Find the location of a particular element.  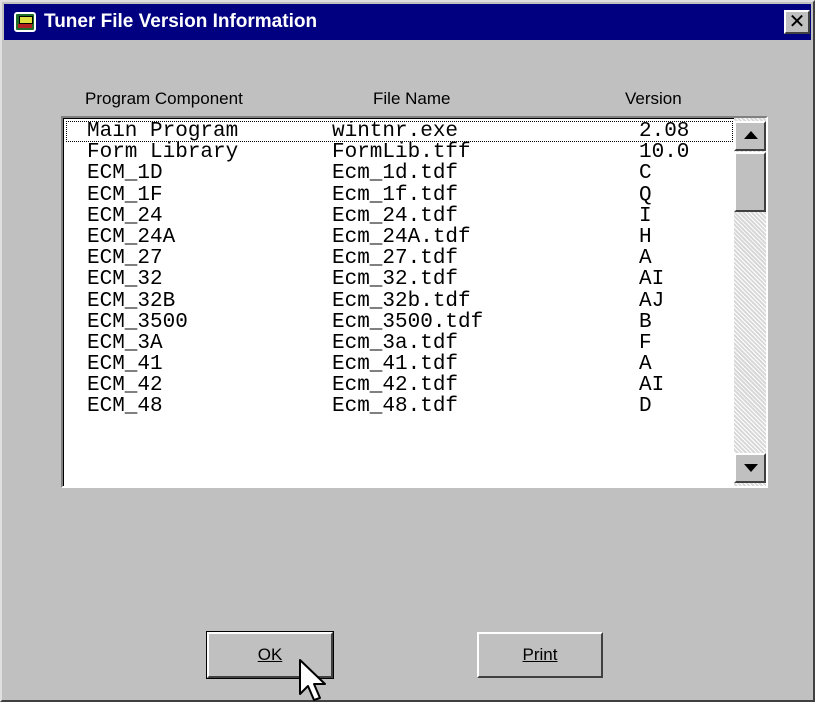

component-cell: ECM_24 is located at coordinates (125, 216).